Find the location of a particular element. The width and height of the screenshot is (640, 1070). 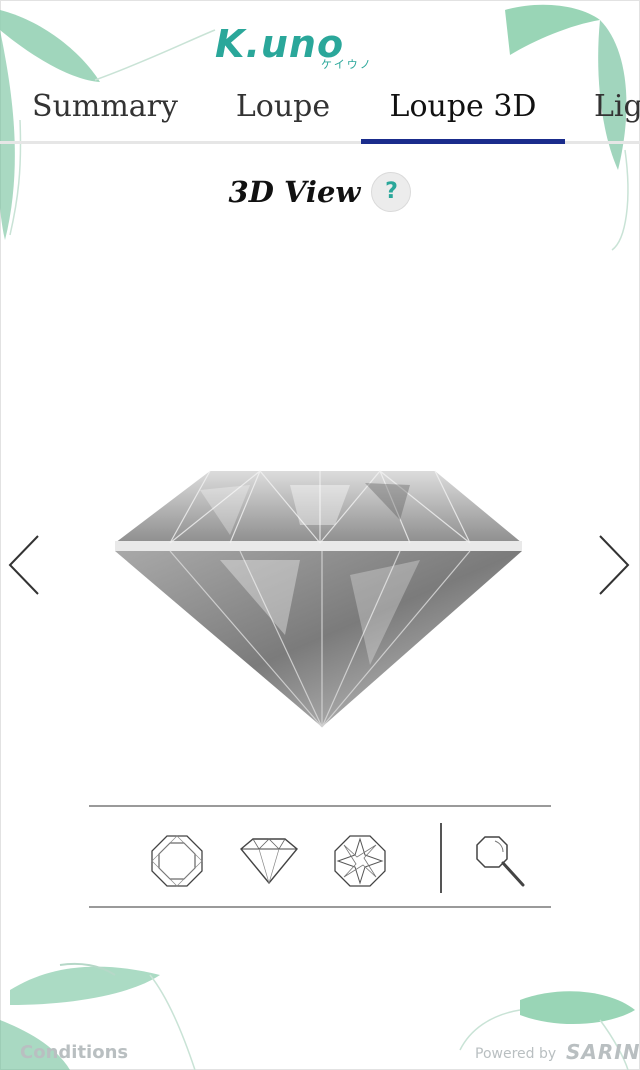

view-toolbar is located at coordinates (320, 856).